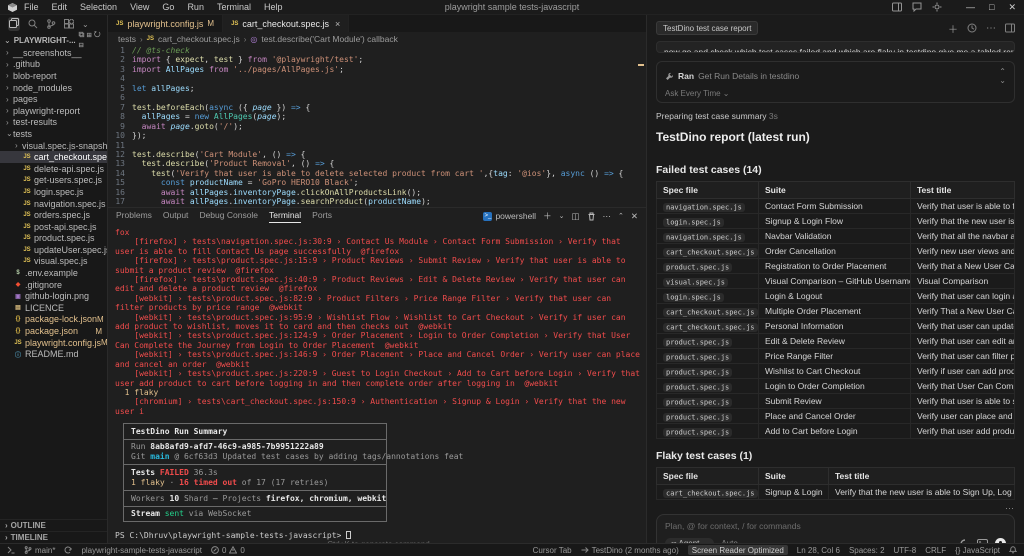 The height and width of the screenshot is (556, 1024). Describe the element at coordinates (228, 216) in the screenshot. I see `panel-tab-debug-console: Debug Console` at that location.